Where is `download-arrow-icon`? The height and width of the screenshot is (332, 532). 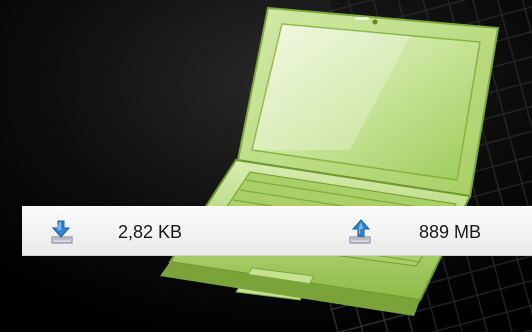
download-arrow-icon is located at coordinates (62, 232).